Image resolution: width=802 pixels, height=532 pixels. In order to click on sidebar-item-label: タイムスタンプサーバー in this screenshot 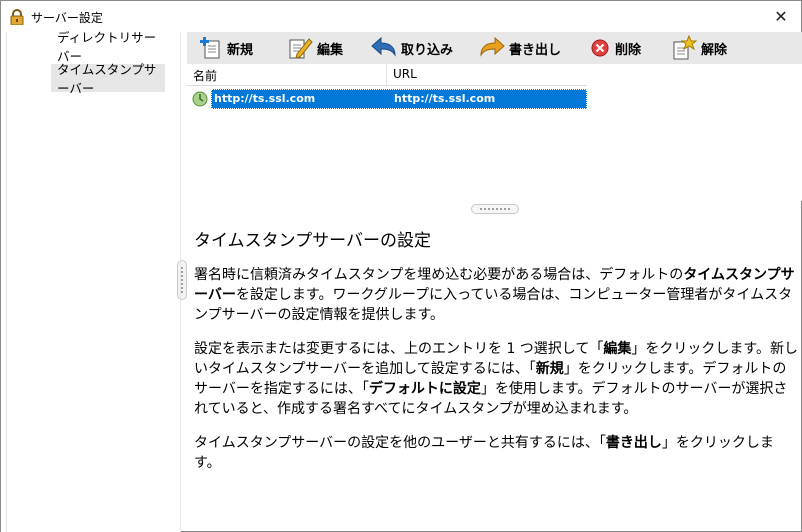, I will do `click(107, 79)`.